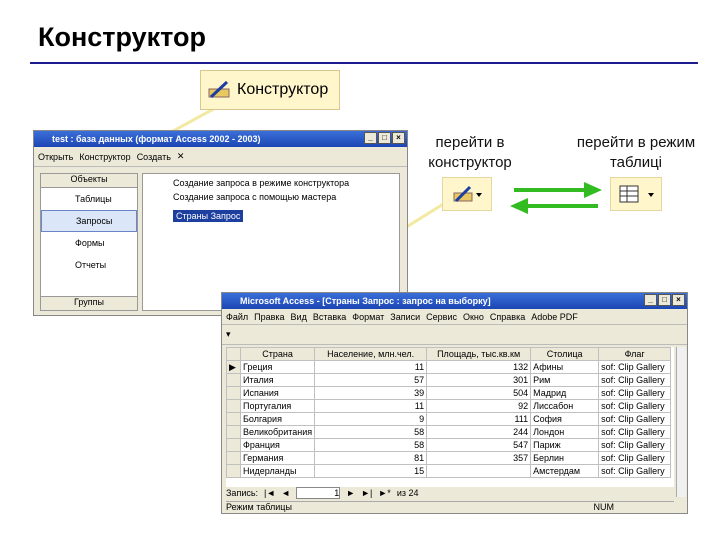 The height and width of the screenshot is (540, 720). Describe the element at coordinates (271, 182) in the screenshot. I see `list-item: Создание запроса в режиме конструктора` at that location.